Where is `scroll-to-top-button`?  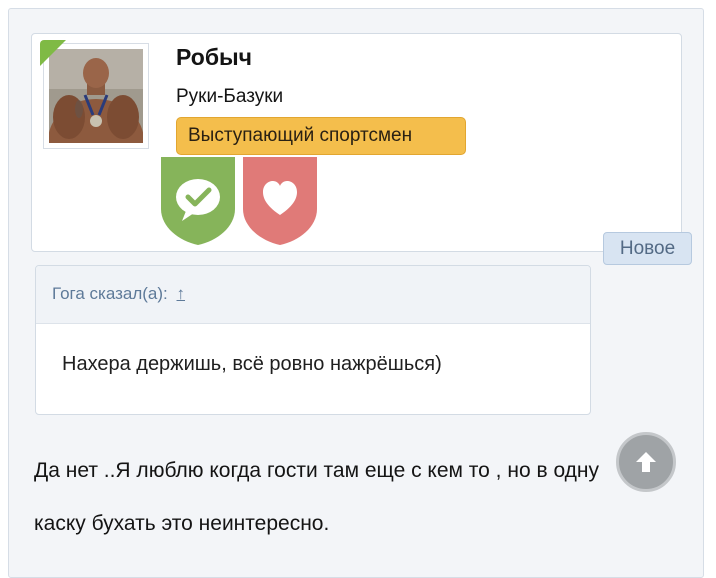 scroll-to-top-button is located at coordinates (646, 462).